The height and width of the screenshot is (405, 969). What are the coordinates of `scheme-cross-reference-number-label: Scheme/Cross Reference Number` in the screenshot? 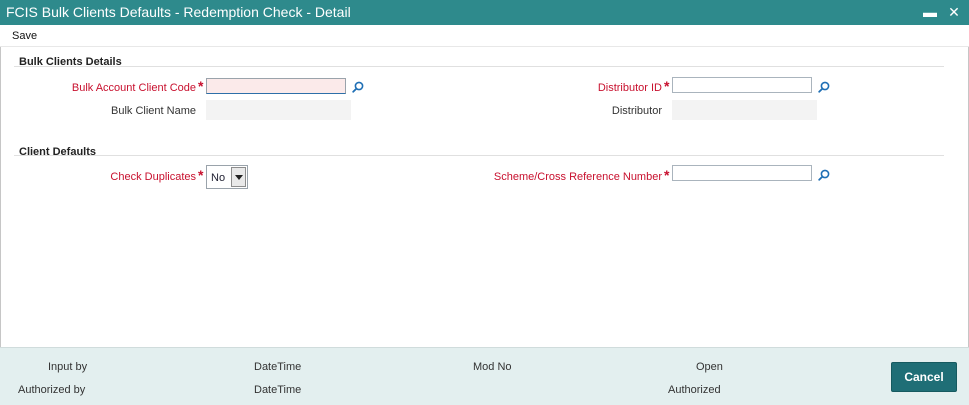 It's located at (577, 177).